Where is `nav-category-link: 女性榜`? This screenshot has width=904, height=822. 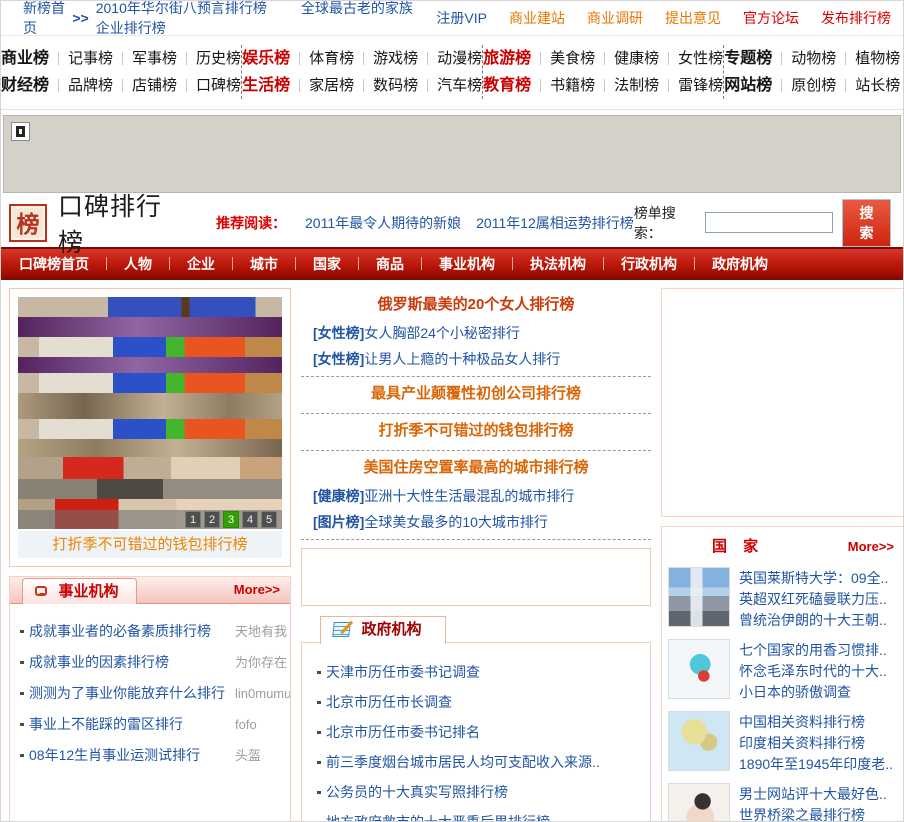 nav-category-link: 女性榜 is located at coordinates (691, 58).